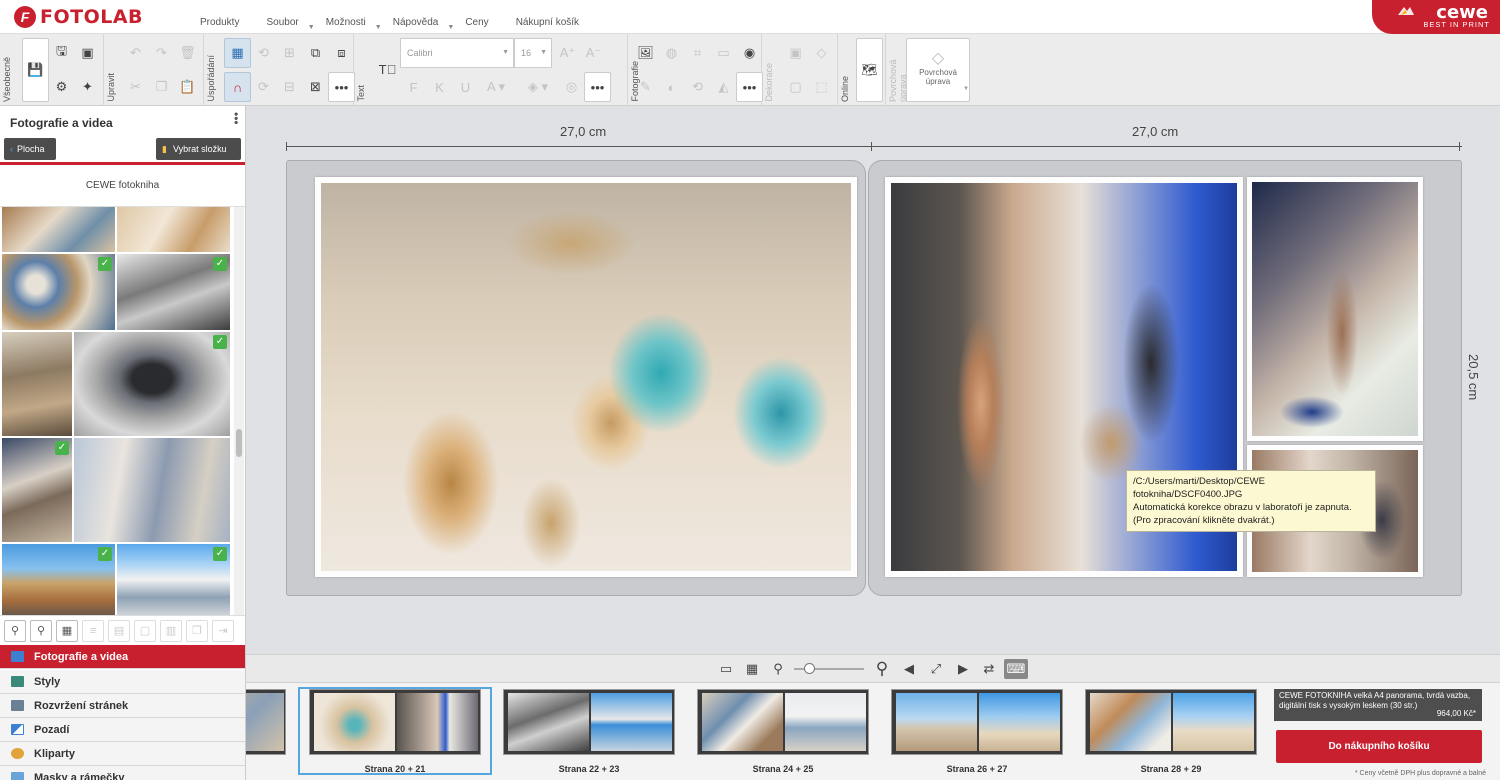  Describe the element at coordinates (197, 631) in the screenshot. I see `copy-photos-button: ❐` at that location.